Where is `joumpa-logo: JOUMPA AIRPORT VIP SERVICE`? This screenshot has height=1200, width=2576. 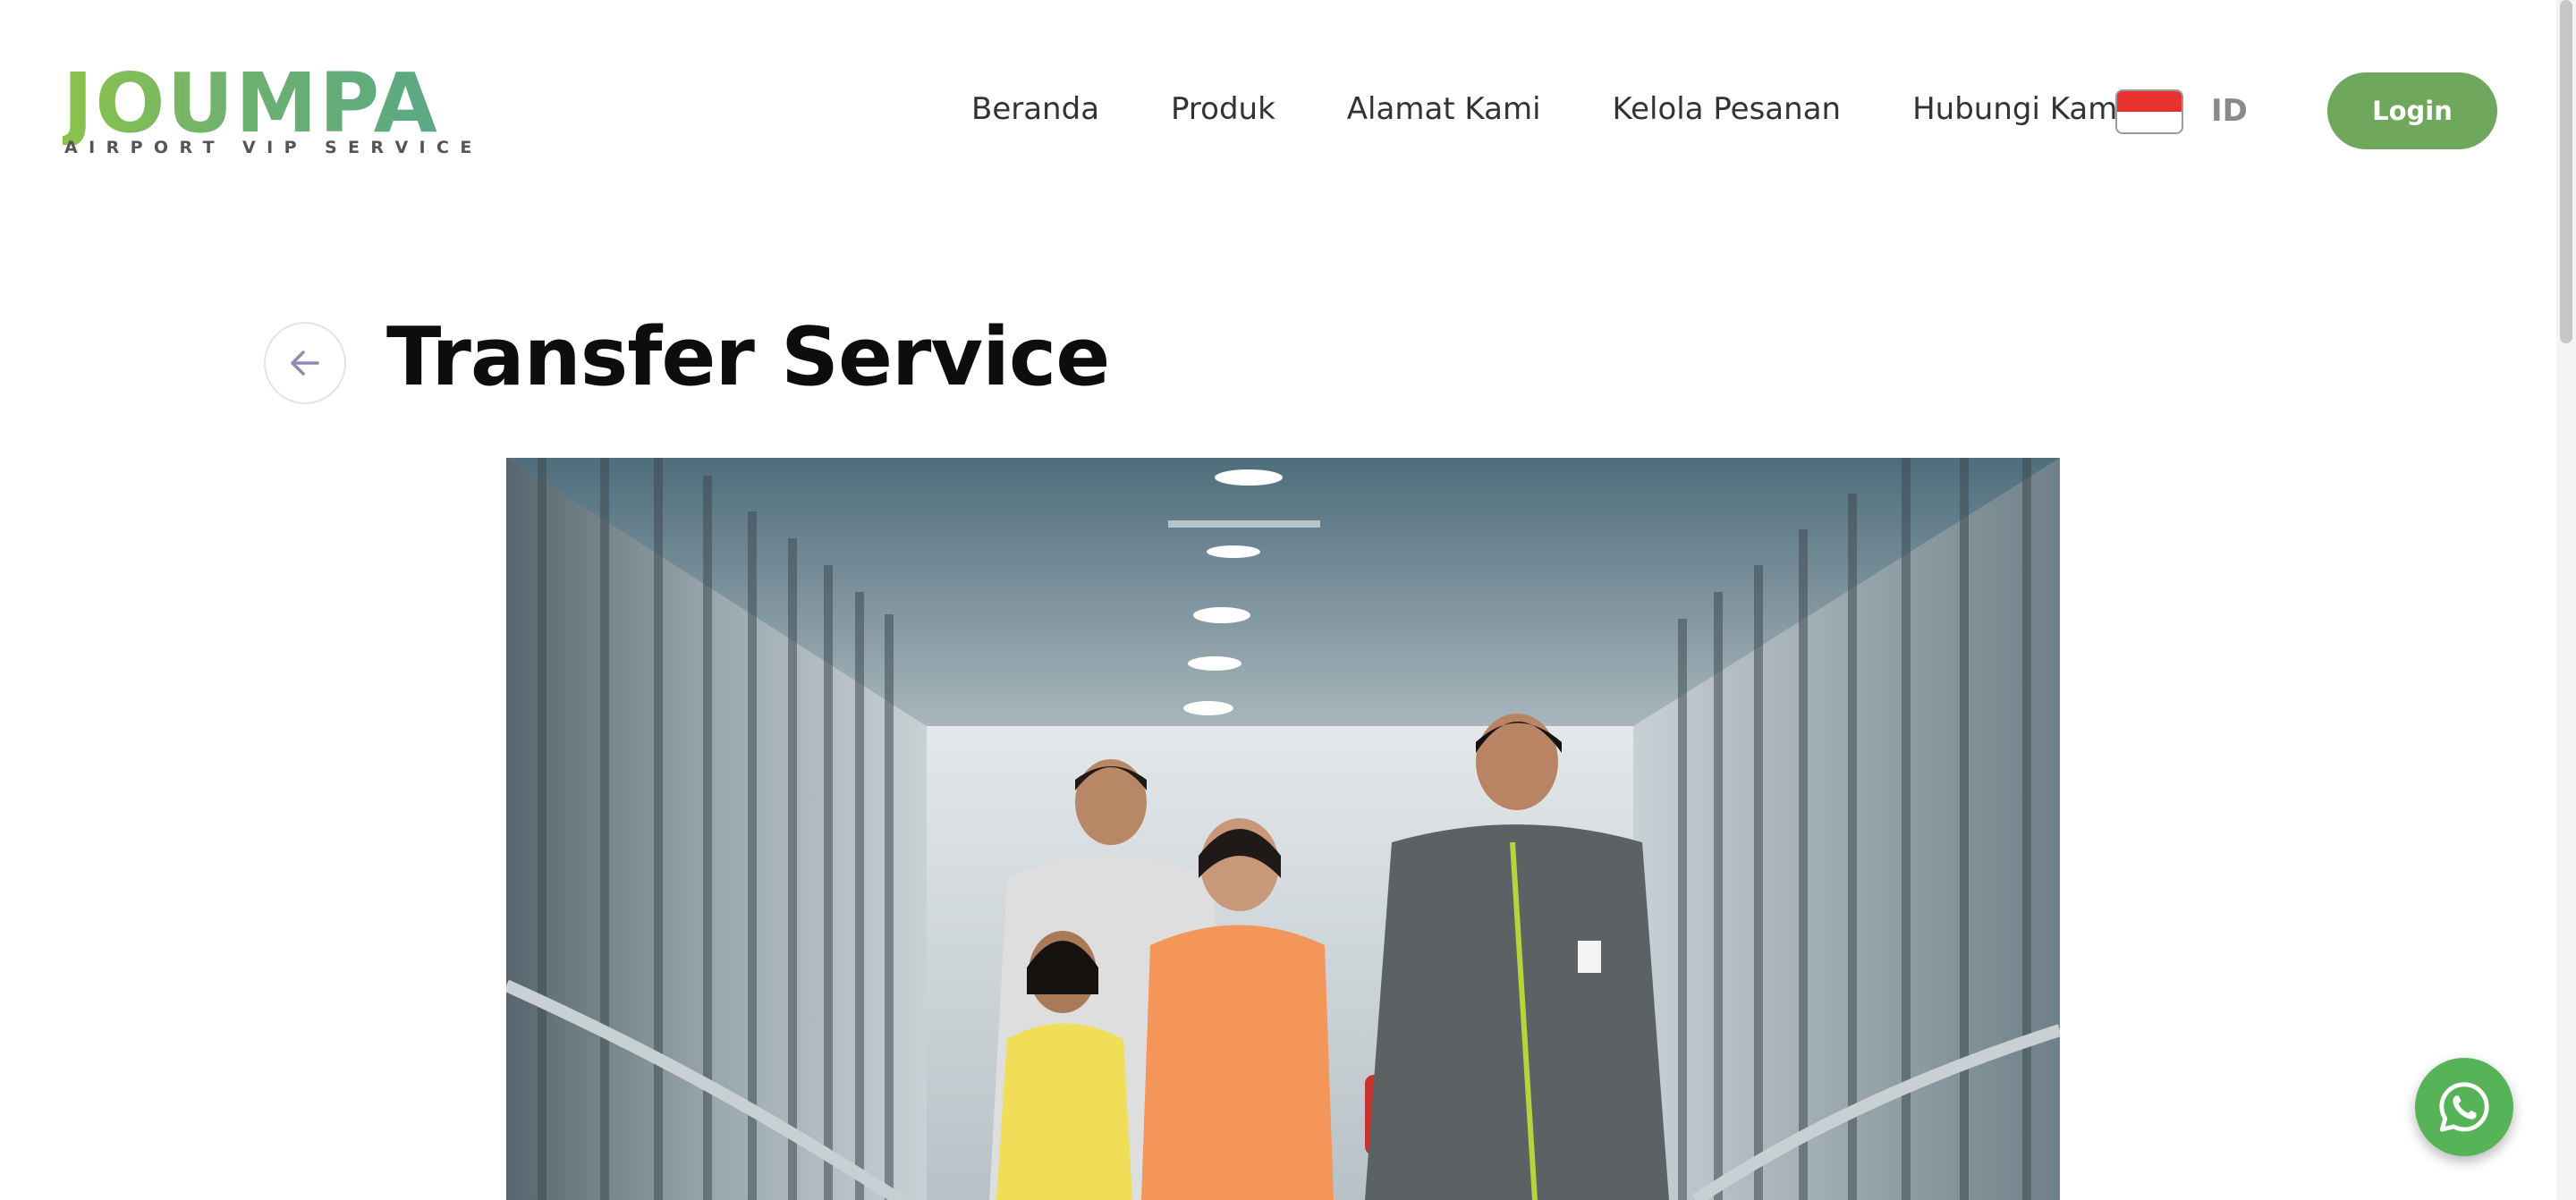 joumpa-logo: JOUMPA AIRPORT VIP SERVICE is located at coordinates (273, 110).